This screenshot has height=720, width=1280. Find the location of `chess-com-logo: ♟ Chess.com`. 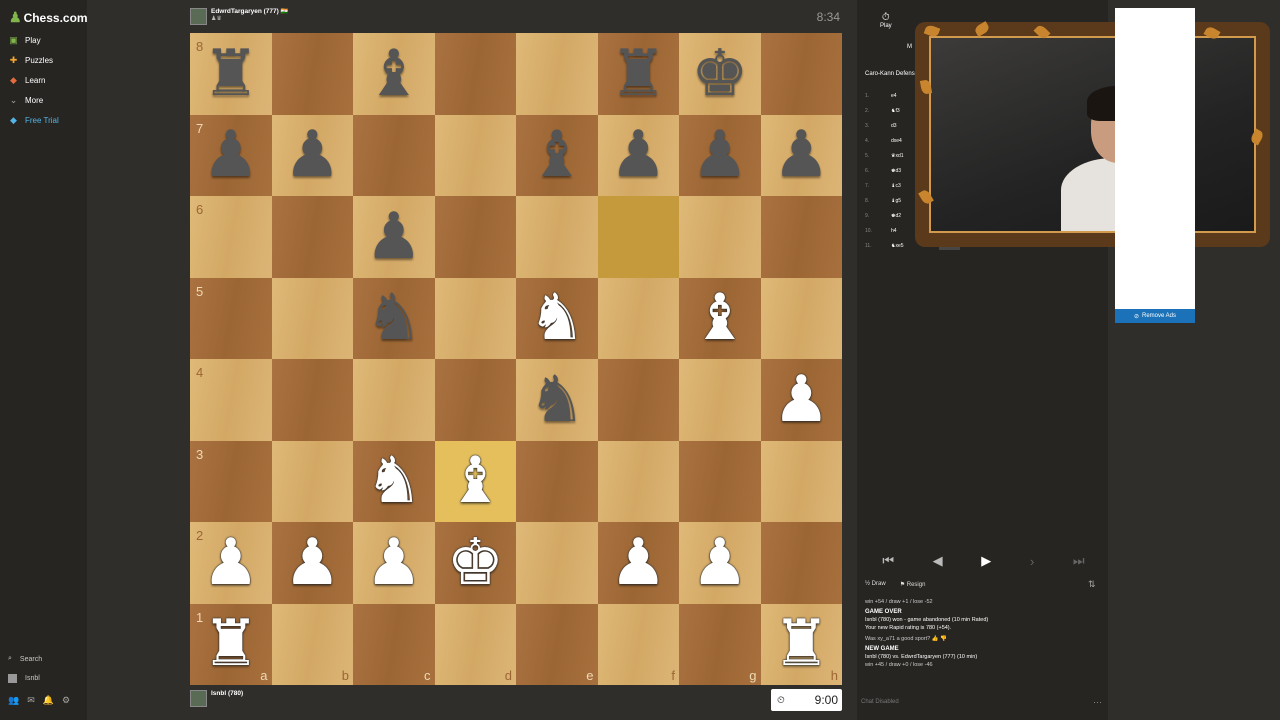

chess-com-logo: ♟ Chess.com is located at coordinates (48, 17).